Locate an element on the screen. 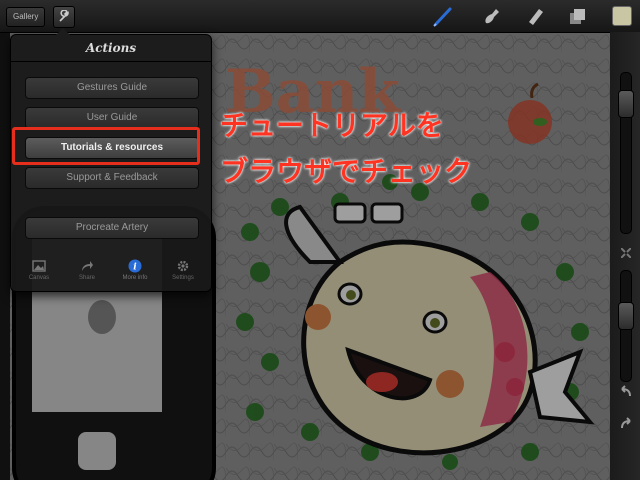 Image resolution: width=640 pixels, height=480 pixels. share-arrow-icon is located at coordinates (87, 266).